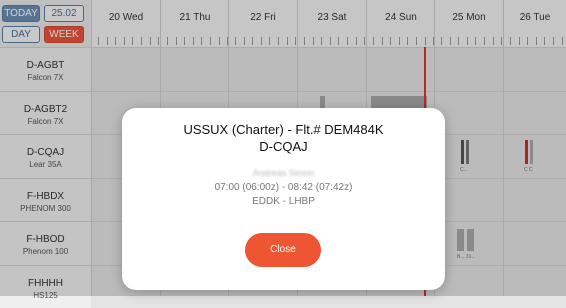  What do you see at coordinates (283, 250) in the screenshot?
I see `close-button: Close` at bounding box center [283, 250].